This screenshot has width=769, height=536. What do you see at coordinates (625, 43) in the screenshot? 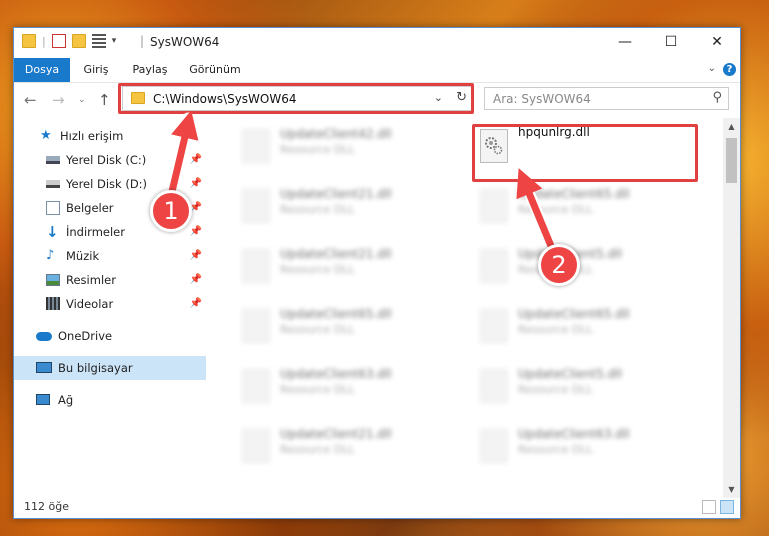
I see `minimize-button: —` at bounding box center [625, 43].